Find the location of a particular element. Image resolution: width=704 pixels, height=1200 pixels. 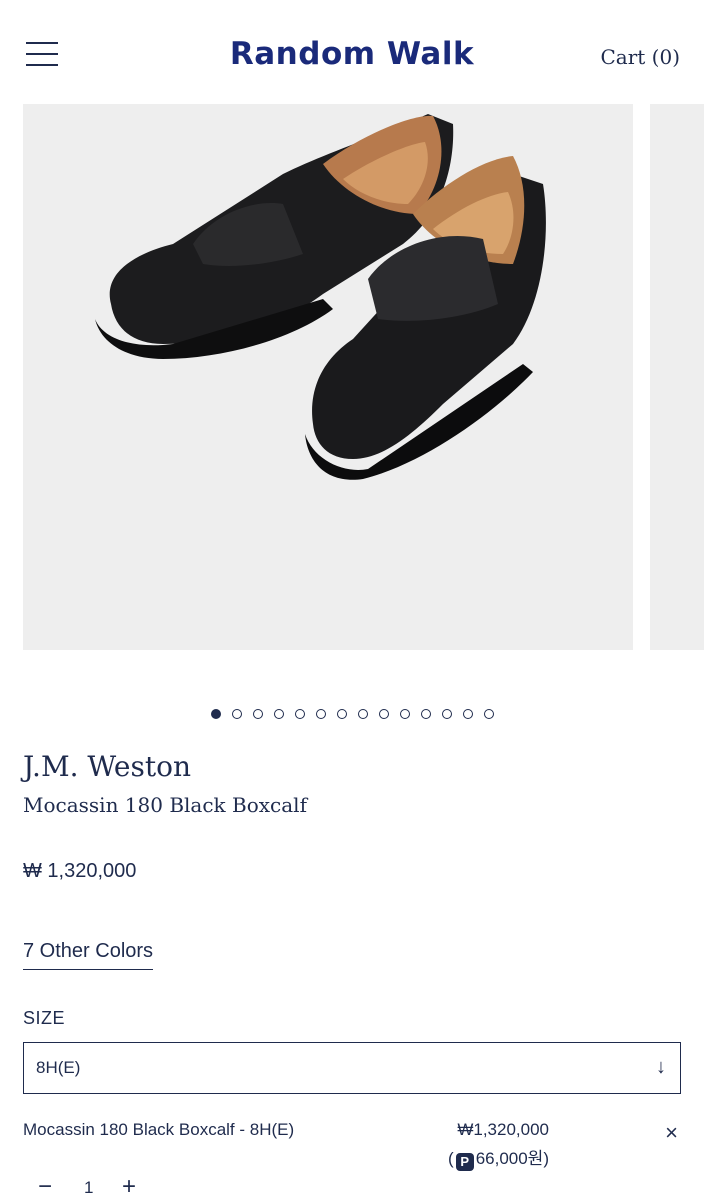

product-price: ₩ 1,320,000 is located at coordinates (80, 871).